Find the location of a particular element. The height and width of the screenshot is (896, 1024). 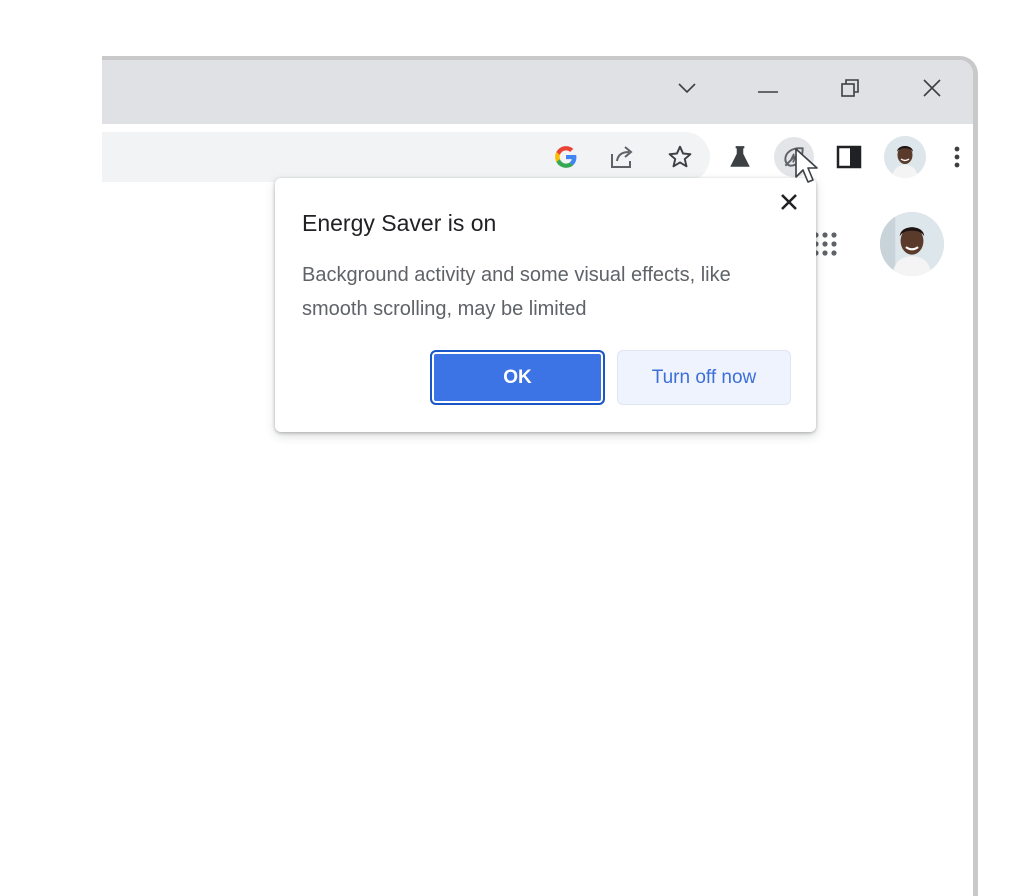

minimize-button is located at coordinates (768, 90).